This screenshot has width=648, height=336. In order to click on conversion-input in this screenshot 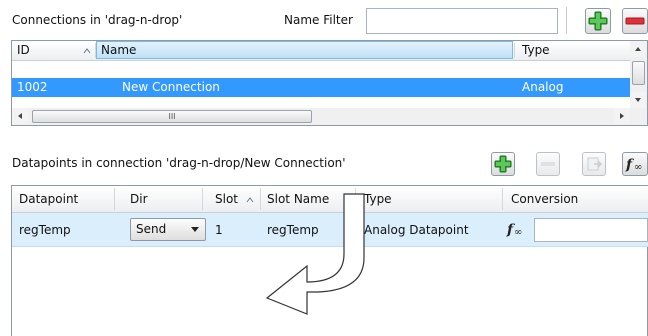, I will do `click(591, 230)`.